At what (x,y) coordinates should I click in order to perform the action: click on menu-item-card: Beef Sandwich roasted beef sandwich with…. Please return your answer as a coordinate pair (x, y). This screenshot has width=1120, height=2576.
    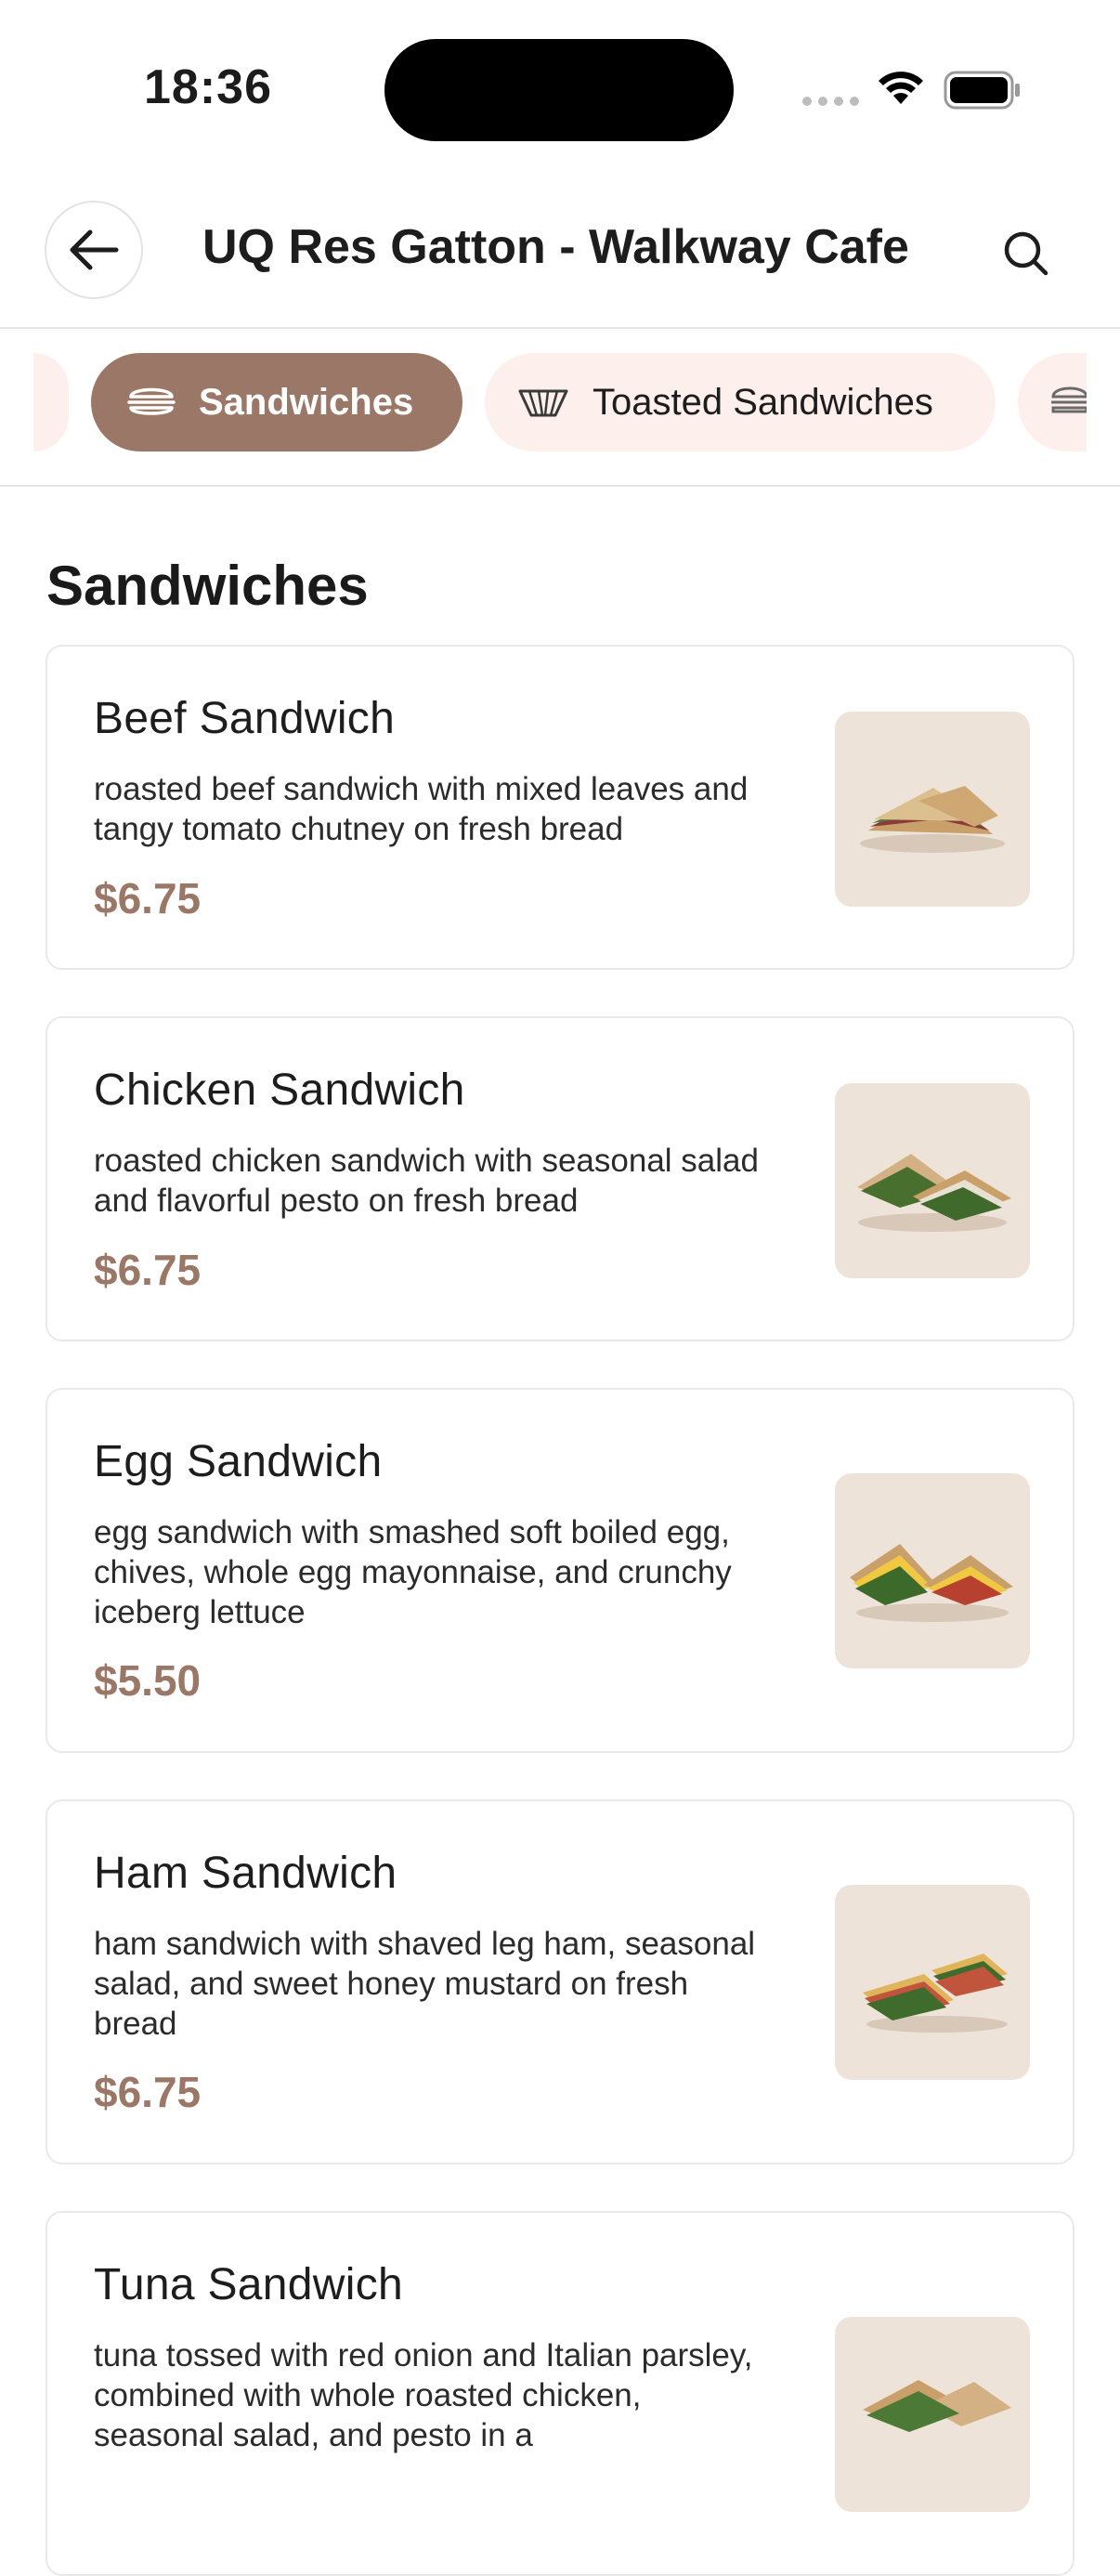
    Looking at the image, I should click on (560, 808).